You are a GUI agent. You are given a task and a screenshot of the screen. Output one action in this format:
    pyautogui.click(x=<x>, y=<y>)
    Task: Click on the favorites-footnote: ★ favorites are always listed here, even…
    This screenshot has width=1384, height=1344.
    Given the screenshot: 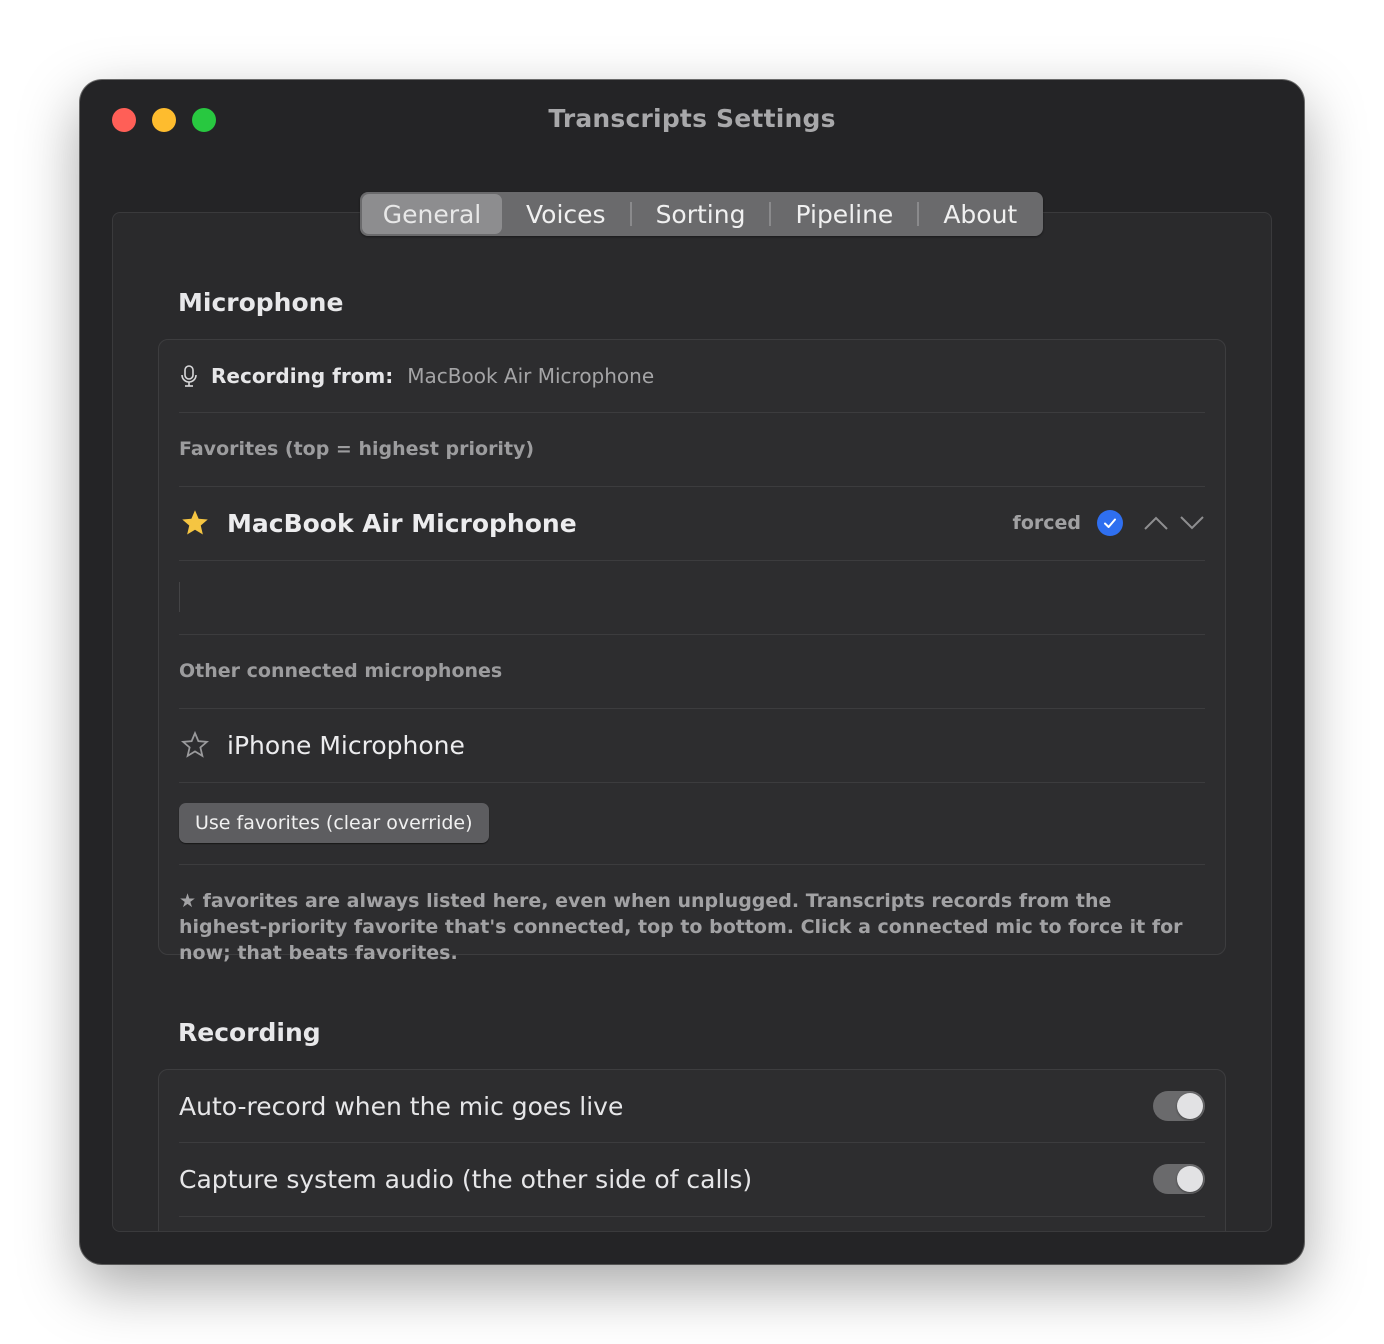 What is the action you would take?
    pyautogui.click(x=681, y=927)
    